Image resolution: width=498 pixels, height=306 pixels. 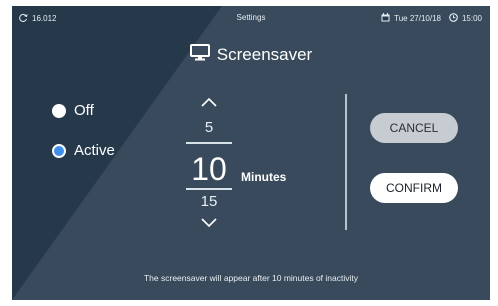 I want to click on radio-off-icon, so click(x=59, y=110).